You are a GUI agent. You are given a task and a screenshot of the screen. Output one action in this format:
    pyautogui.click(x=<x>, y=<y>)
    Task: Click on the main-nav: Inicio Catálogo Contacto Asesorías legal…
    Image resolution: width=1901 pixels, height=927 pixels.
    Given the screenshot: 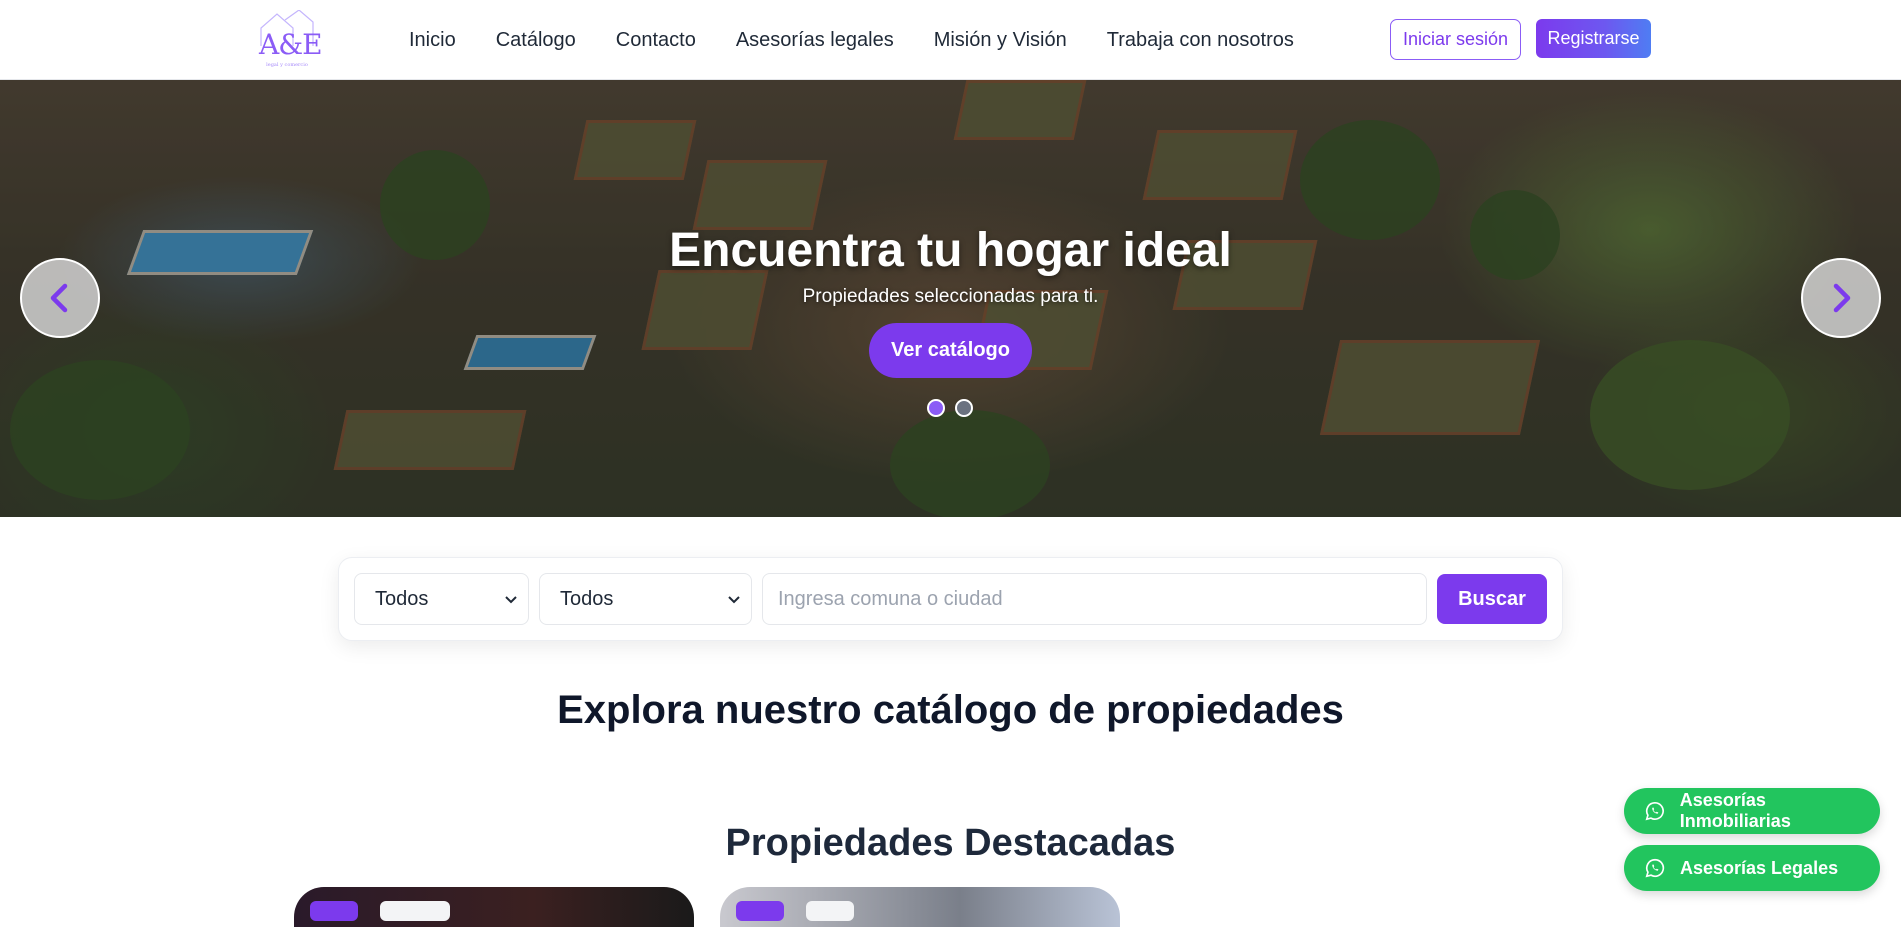 What is the action you would take?
    pyautogui.click(x=851, y=40)
    